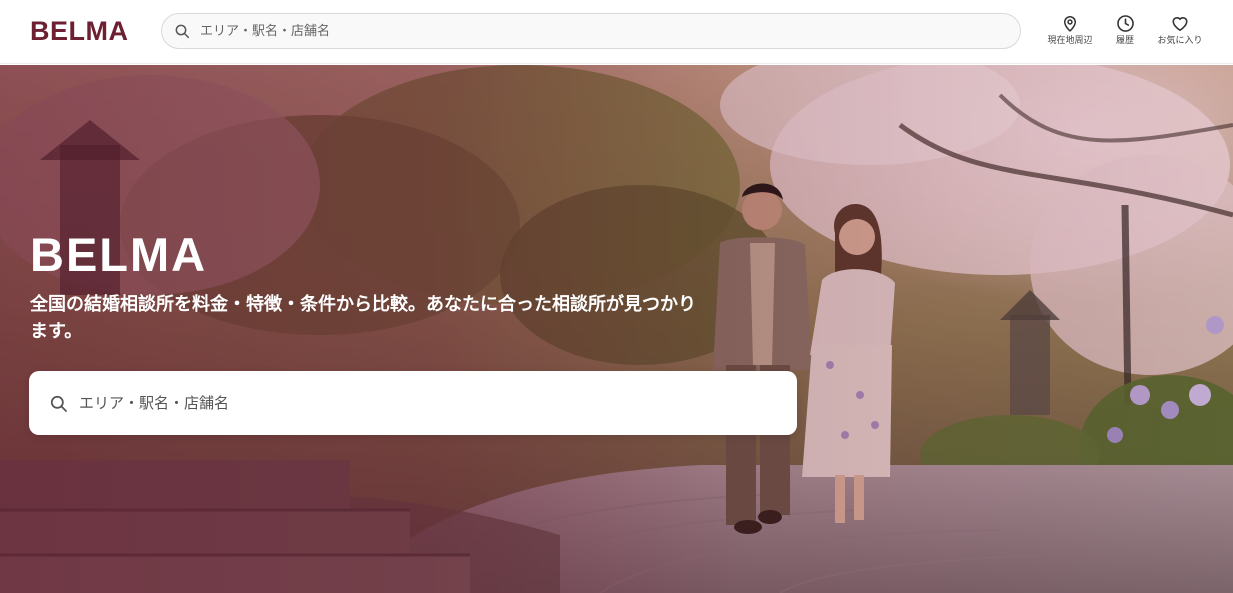  What do you see at coordinates (79, 31) in the screenshot?
I see `logo: BELMA` at bounding box center [79, 31].